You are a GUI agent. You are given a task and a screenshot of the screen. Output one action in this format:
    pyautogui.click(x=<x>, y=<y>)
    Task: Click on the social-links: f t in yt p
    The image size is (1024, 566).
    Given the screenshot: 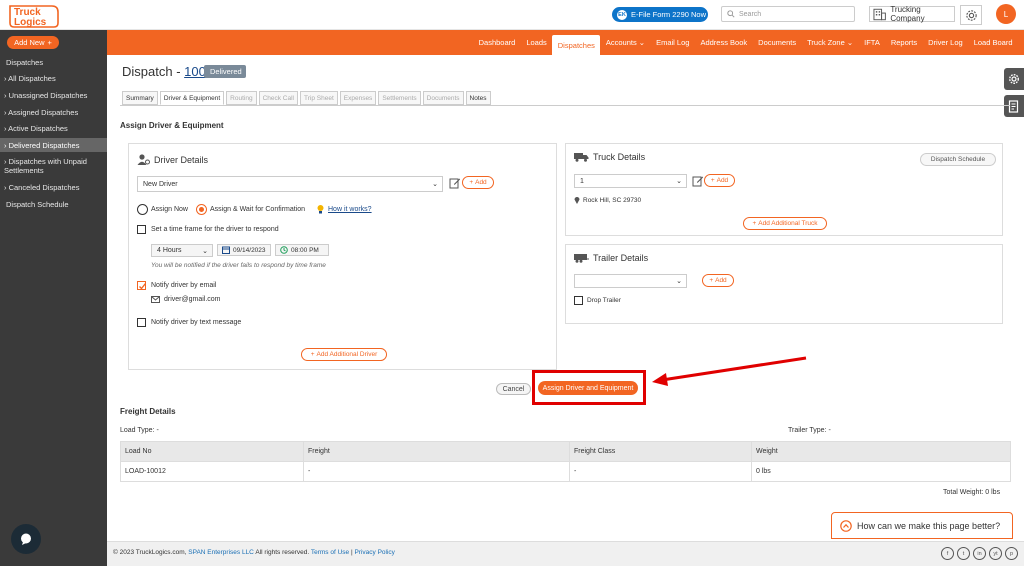 What is the action you would take?
    pyautogui.click(x=979, y=553)
    